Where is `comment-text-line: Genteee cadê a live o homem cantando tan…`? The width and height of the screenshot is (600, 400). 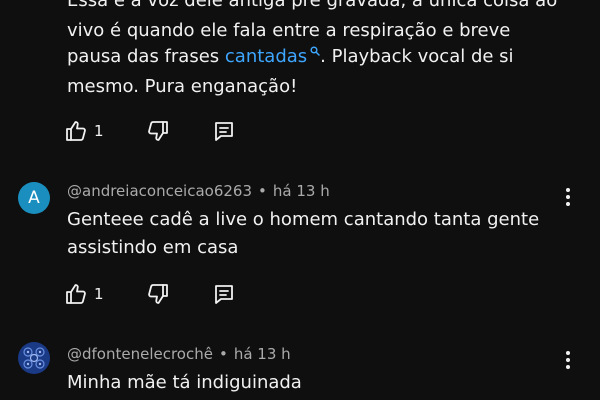 comment-text-line: Genteee cadê a live o homem cantando tan… is located at coordinates (303, 219).